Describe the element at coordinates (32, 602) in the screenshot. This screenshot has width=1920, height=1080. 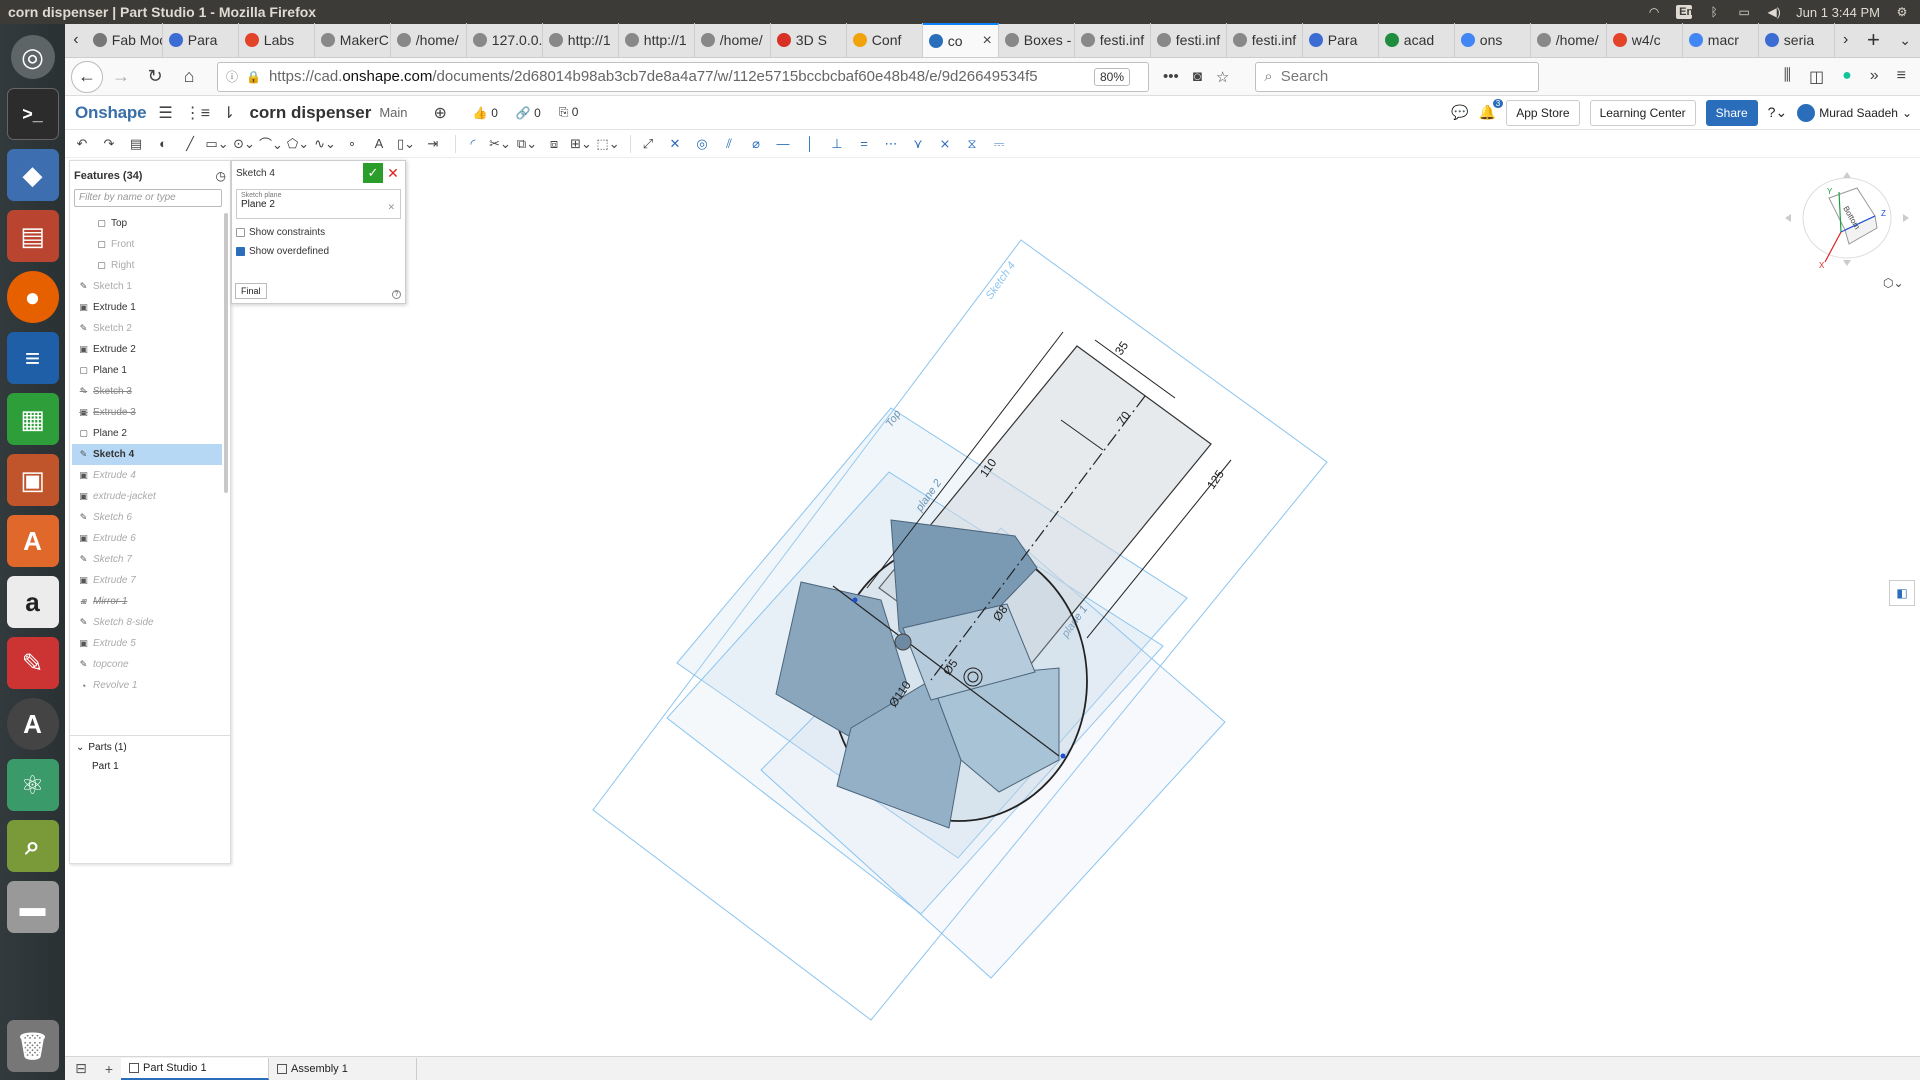
I see `amazon-icon: a` at that location.